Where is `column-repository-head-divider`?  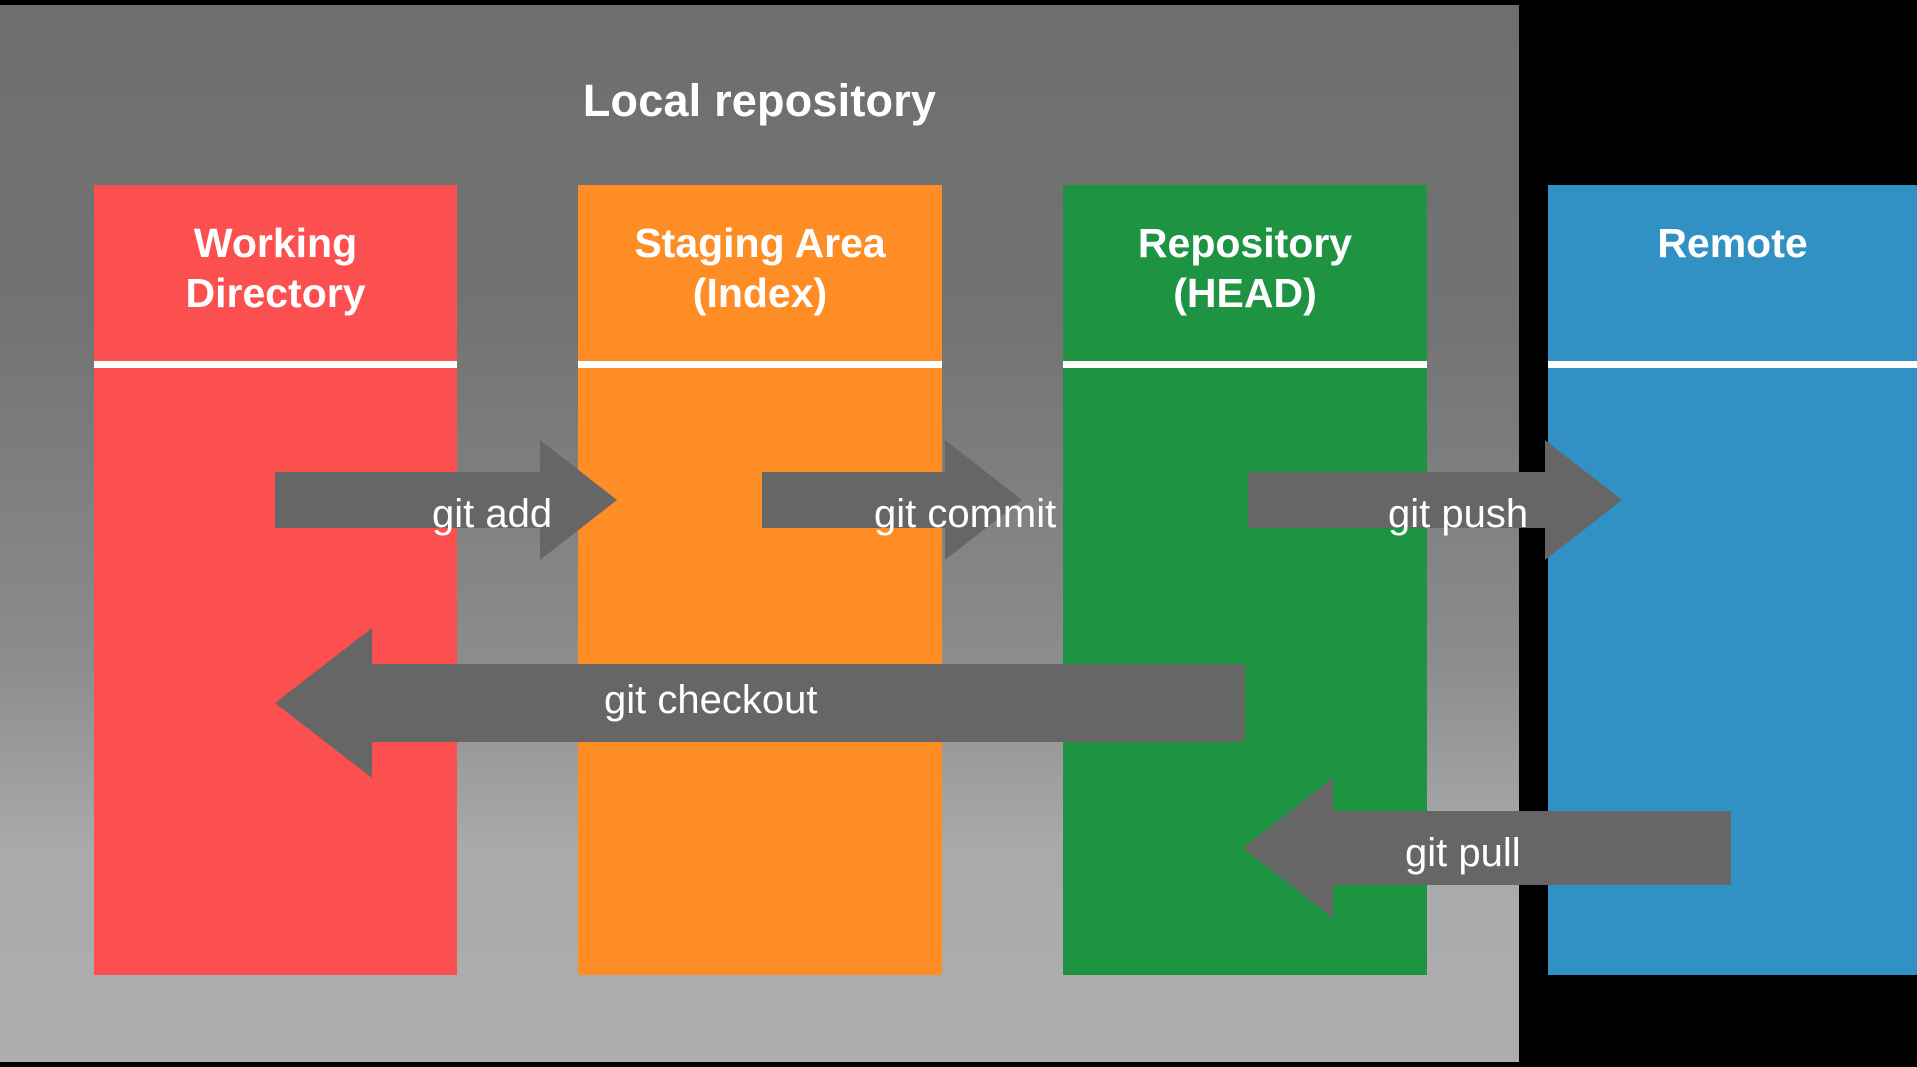
column-repository-head-divider is located at coordinates (1245, 364).